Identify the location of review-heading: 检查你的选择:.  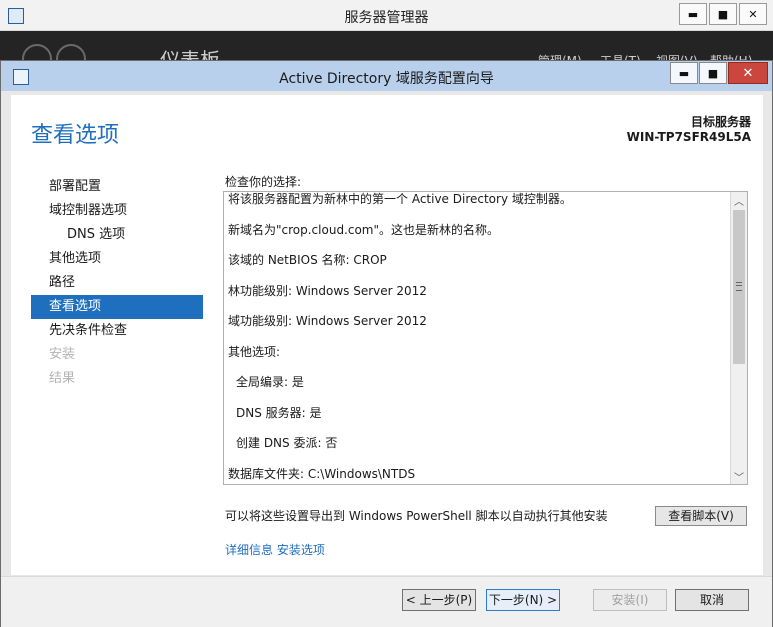
(263, 182).